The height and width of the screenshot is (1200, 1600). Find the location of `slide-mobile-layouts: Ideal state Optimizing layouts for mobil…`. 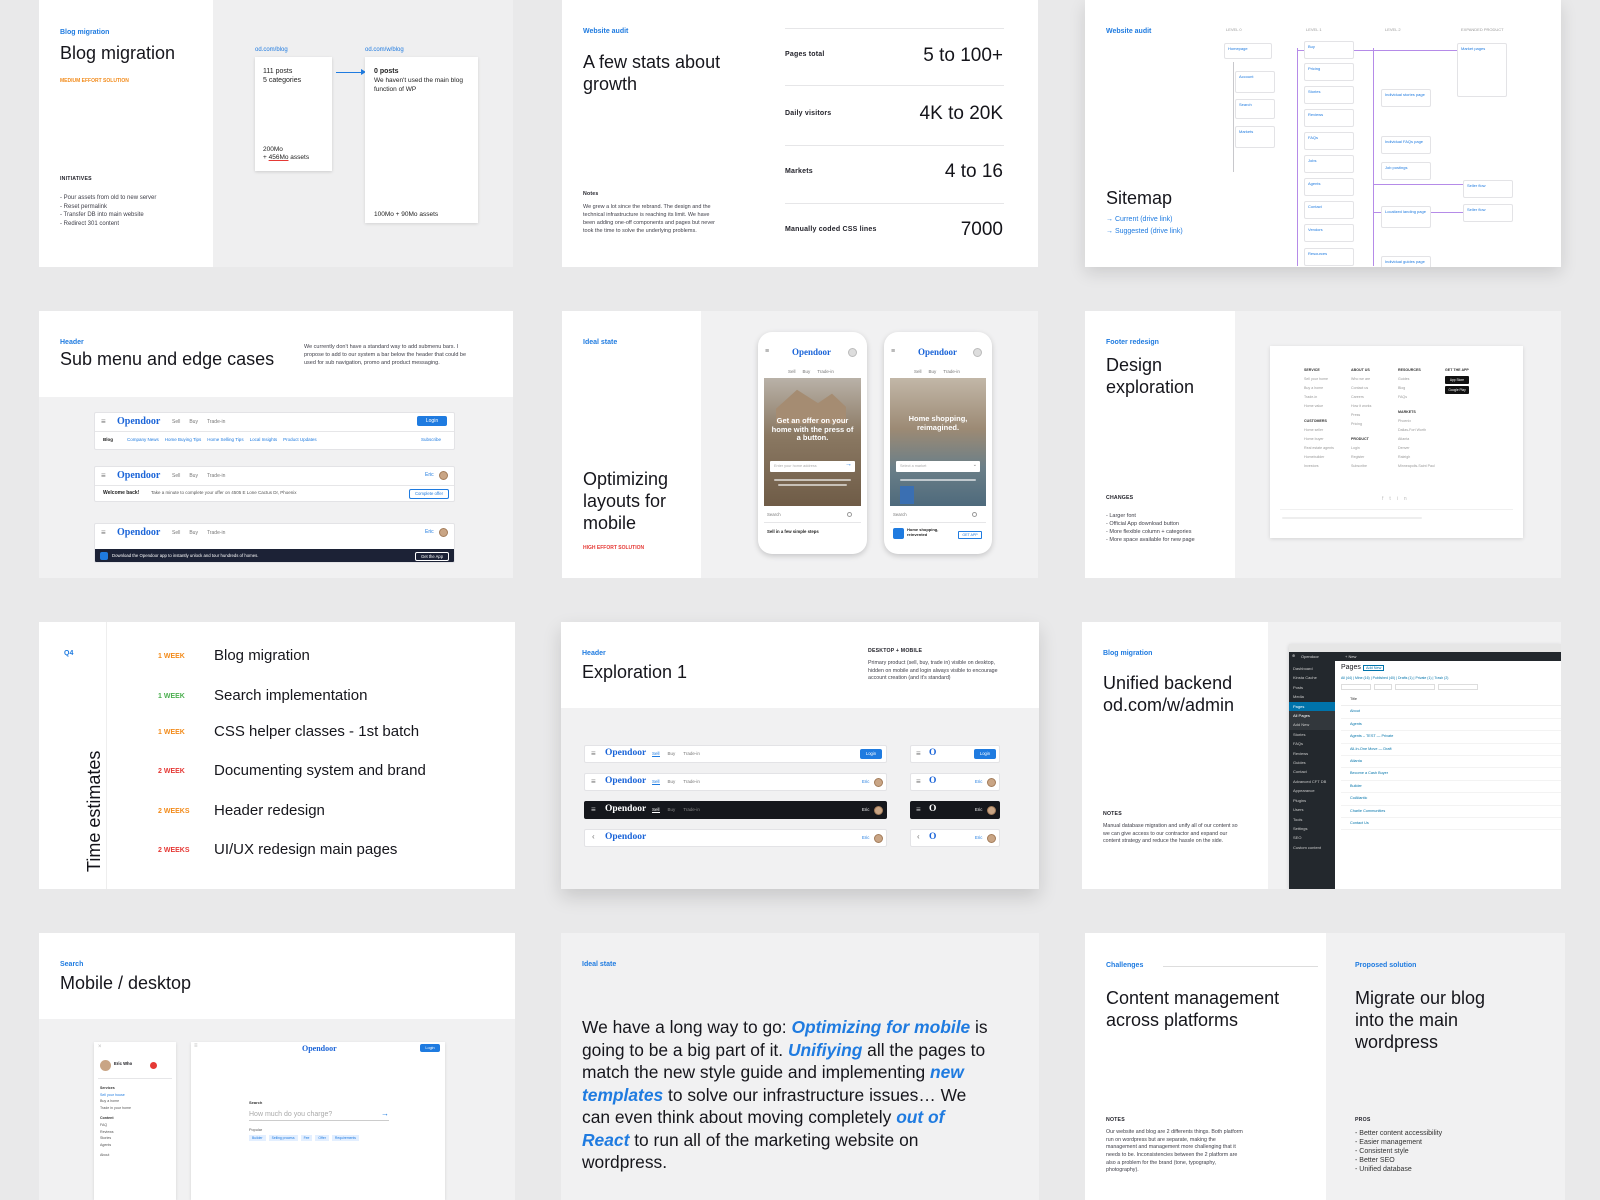

slide-mobile-layouts: Ideal state Optimizing layouts for mobil… is located at coordinates (800, 444).